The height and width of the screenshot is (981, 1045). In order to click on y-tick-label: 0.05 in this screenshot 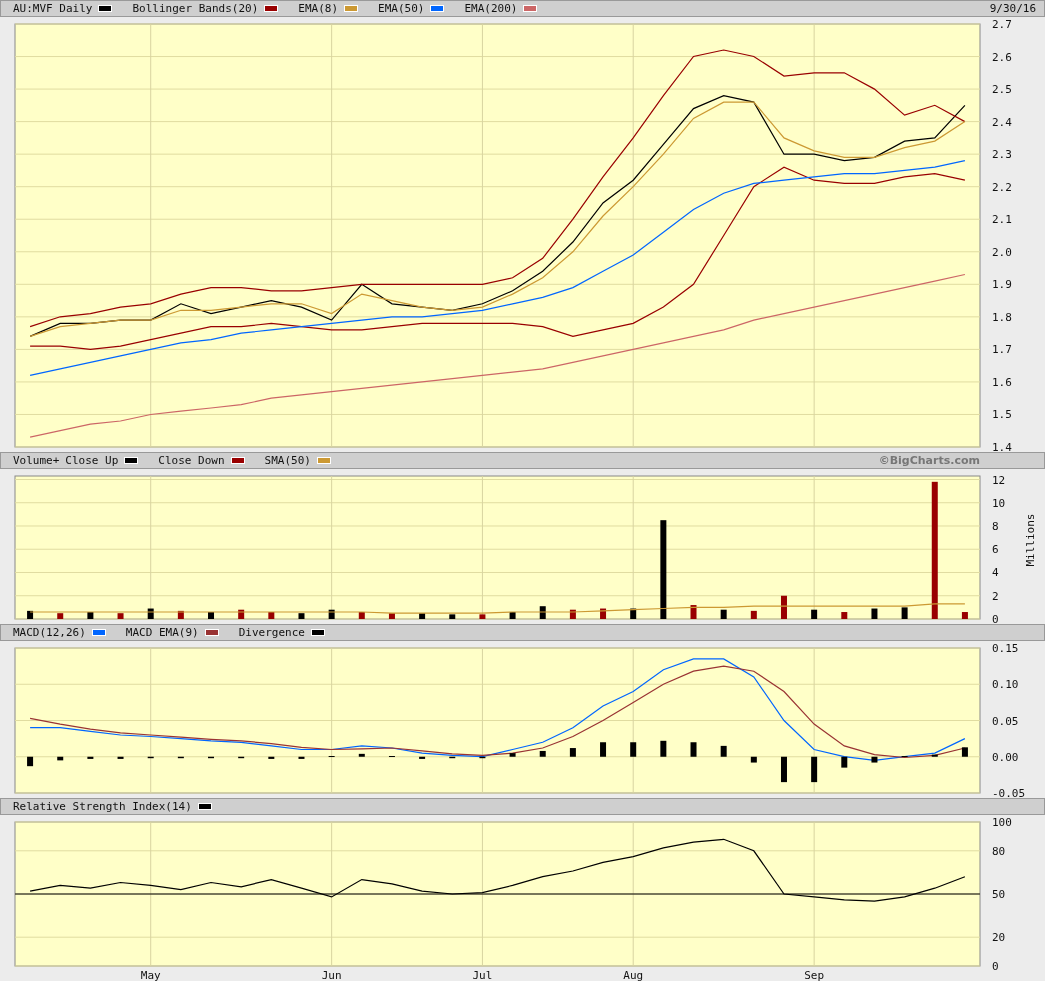, I will do `click(1005, 721)`.